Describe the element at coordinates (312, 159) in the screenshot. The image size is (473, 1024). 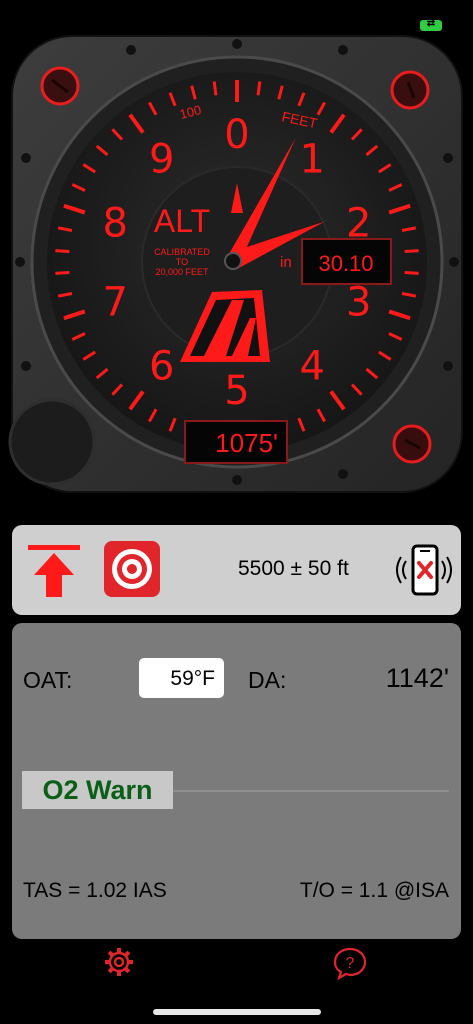
I see `dial-digit-1: 1` at that location.